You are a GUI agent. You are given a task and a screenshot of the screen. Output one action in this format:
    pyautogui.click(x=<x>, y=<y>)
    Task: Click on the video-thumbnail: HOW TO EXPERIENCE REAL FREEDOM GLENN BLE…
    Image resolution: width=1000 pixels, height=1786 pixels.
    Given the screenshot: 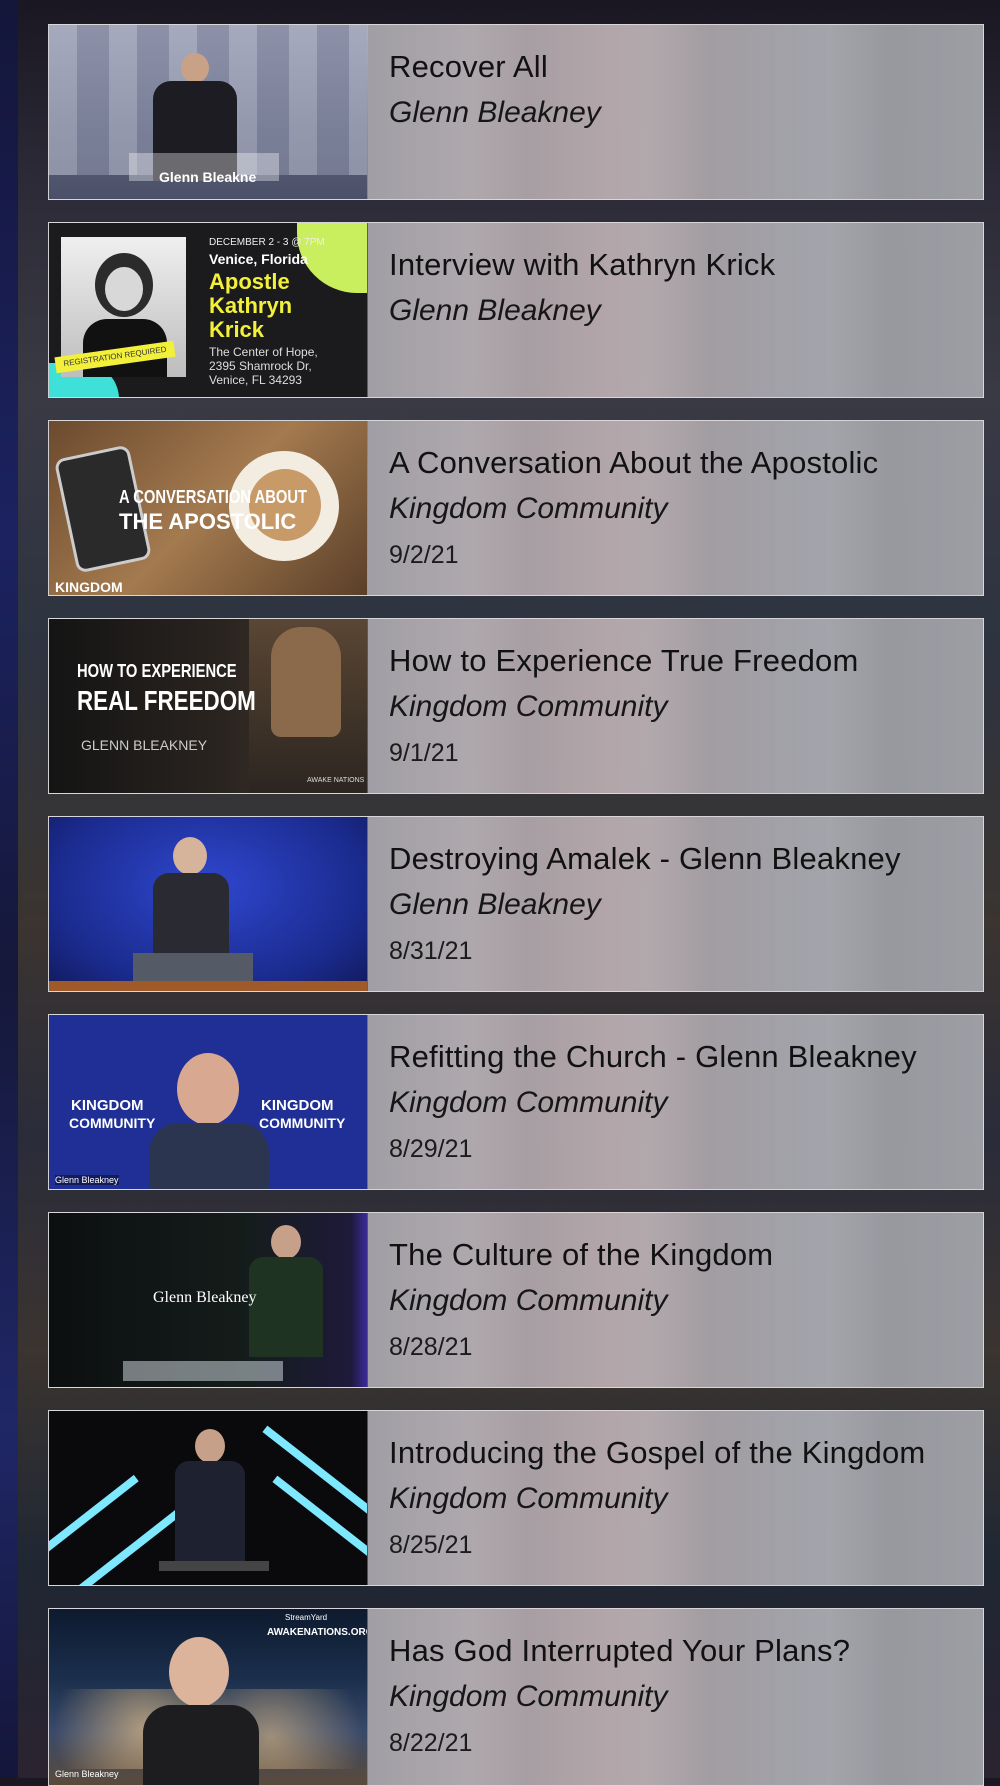 What is the action you would take?
    pyautogui.click(x=208, y=706)
    